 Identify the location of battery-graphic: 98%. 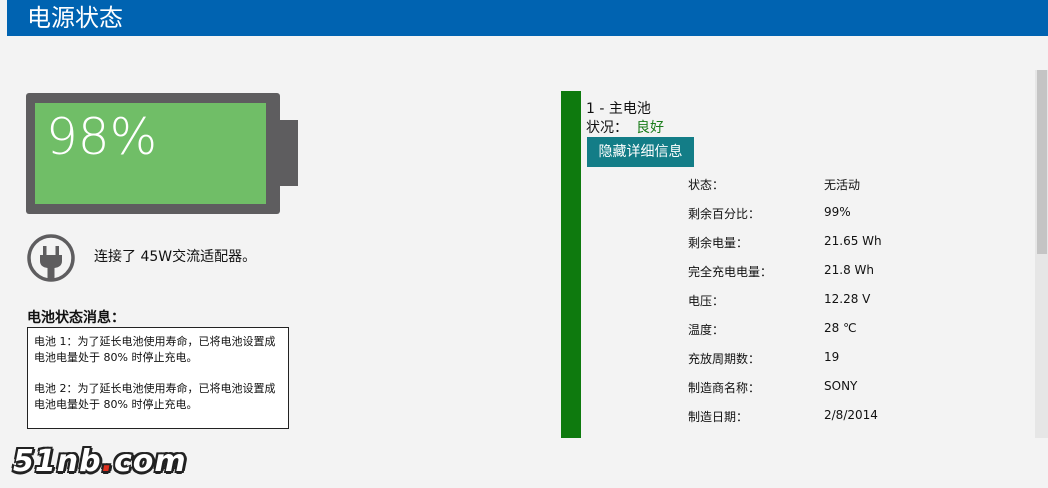
(162, 153).